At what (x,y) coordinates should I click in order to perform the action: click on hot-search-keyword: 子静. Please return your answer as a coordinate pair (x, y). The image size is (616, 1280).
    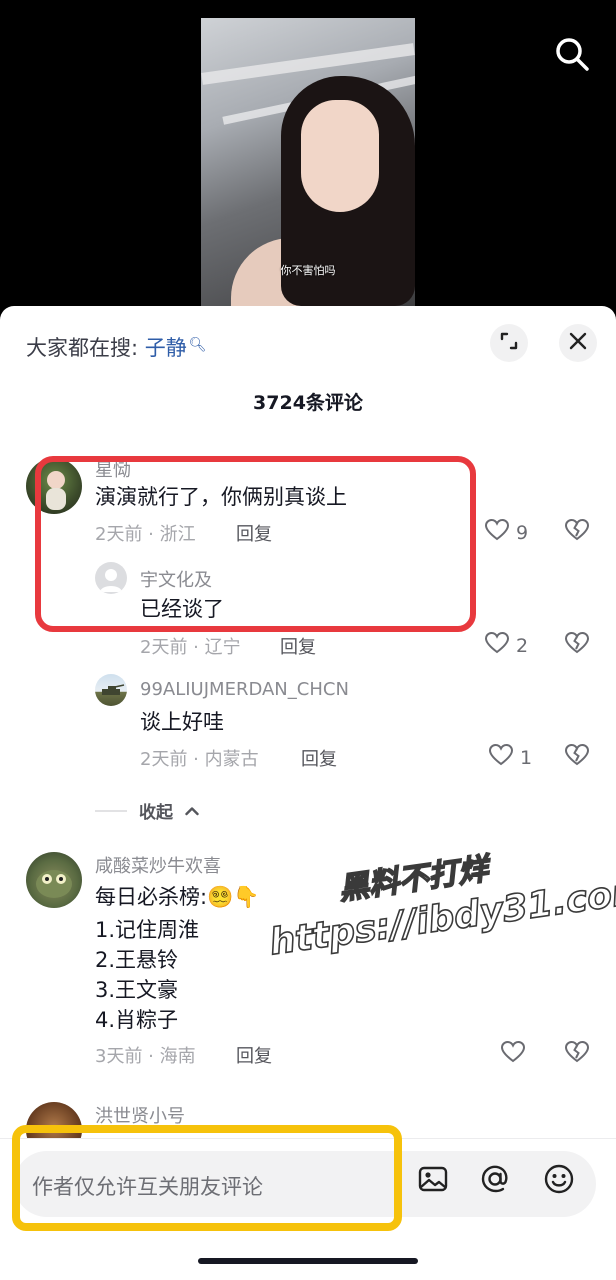
    Looking at the image, I should click on (166, 348).